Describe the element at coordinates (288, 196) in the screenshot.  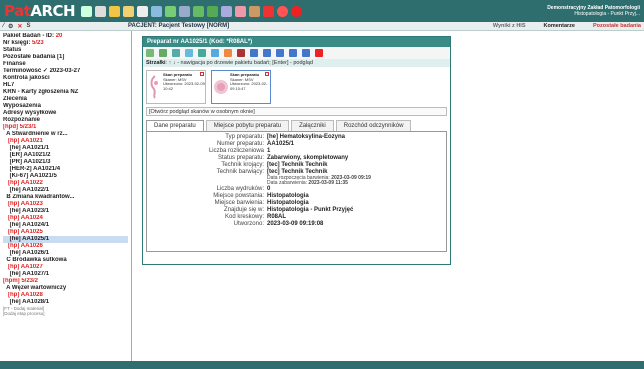
I see `detail-value: Histopatologia` at that location.